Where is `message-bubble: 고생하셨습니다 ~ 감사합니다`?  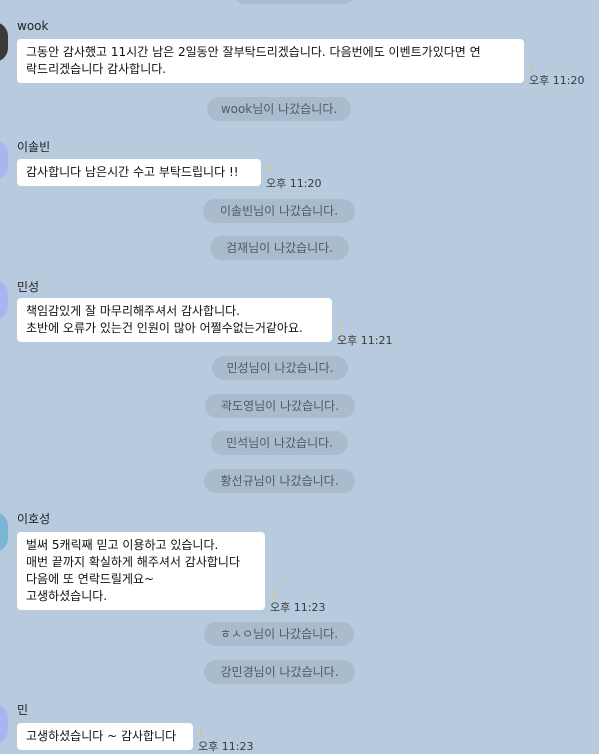 message-bubble: 고생하셨습니다 ~ 감사합니다 is located at coordinates (105, 736).